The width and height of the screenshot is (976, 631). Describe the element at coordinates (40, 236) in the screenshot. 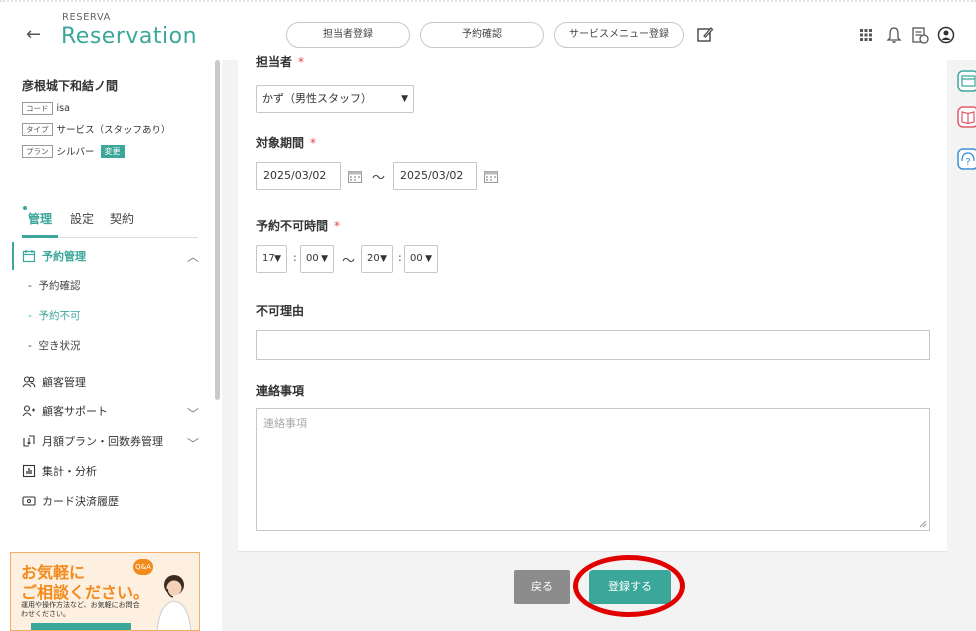

I see `active-tab-underline` at that location.